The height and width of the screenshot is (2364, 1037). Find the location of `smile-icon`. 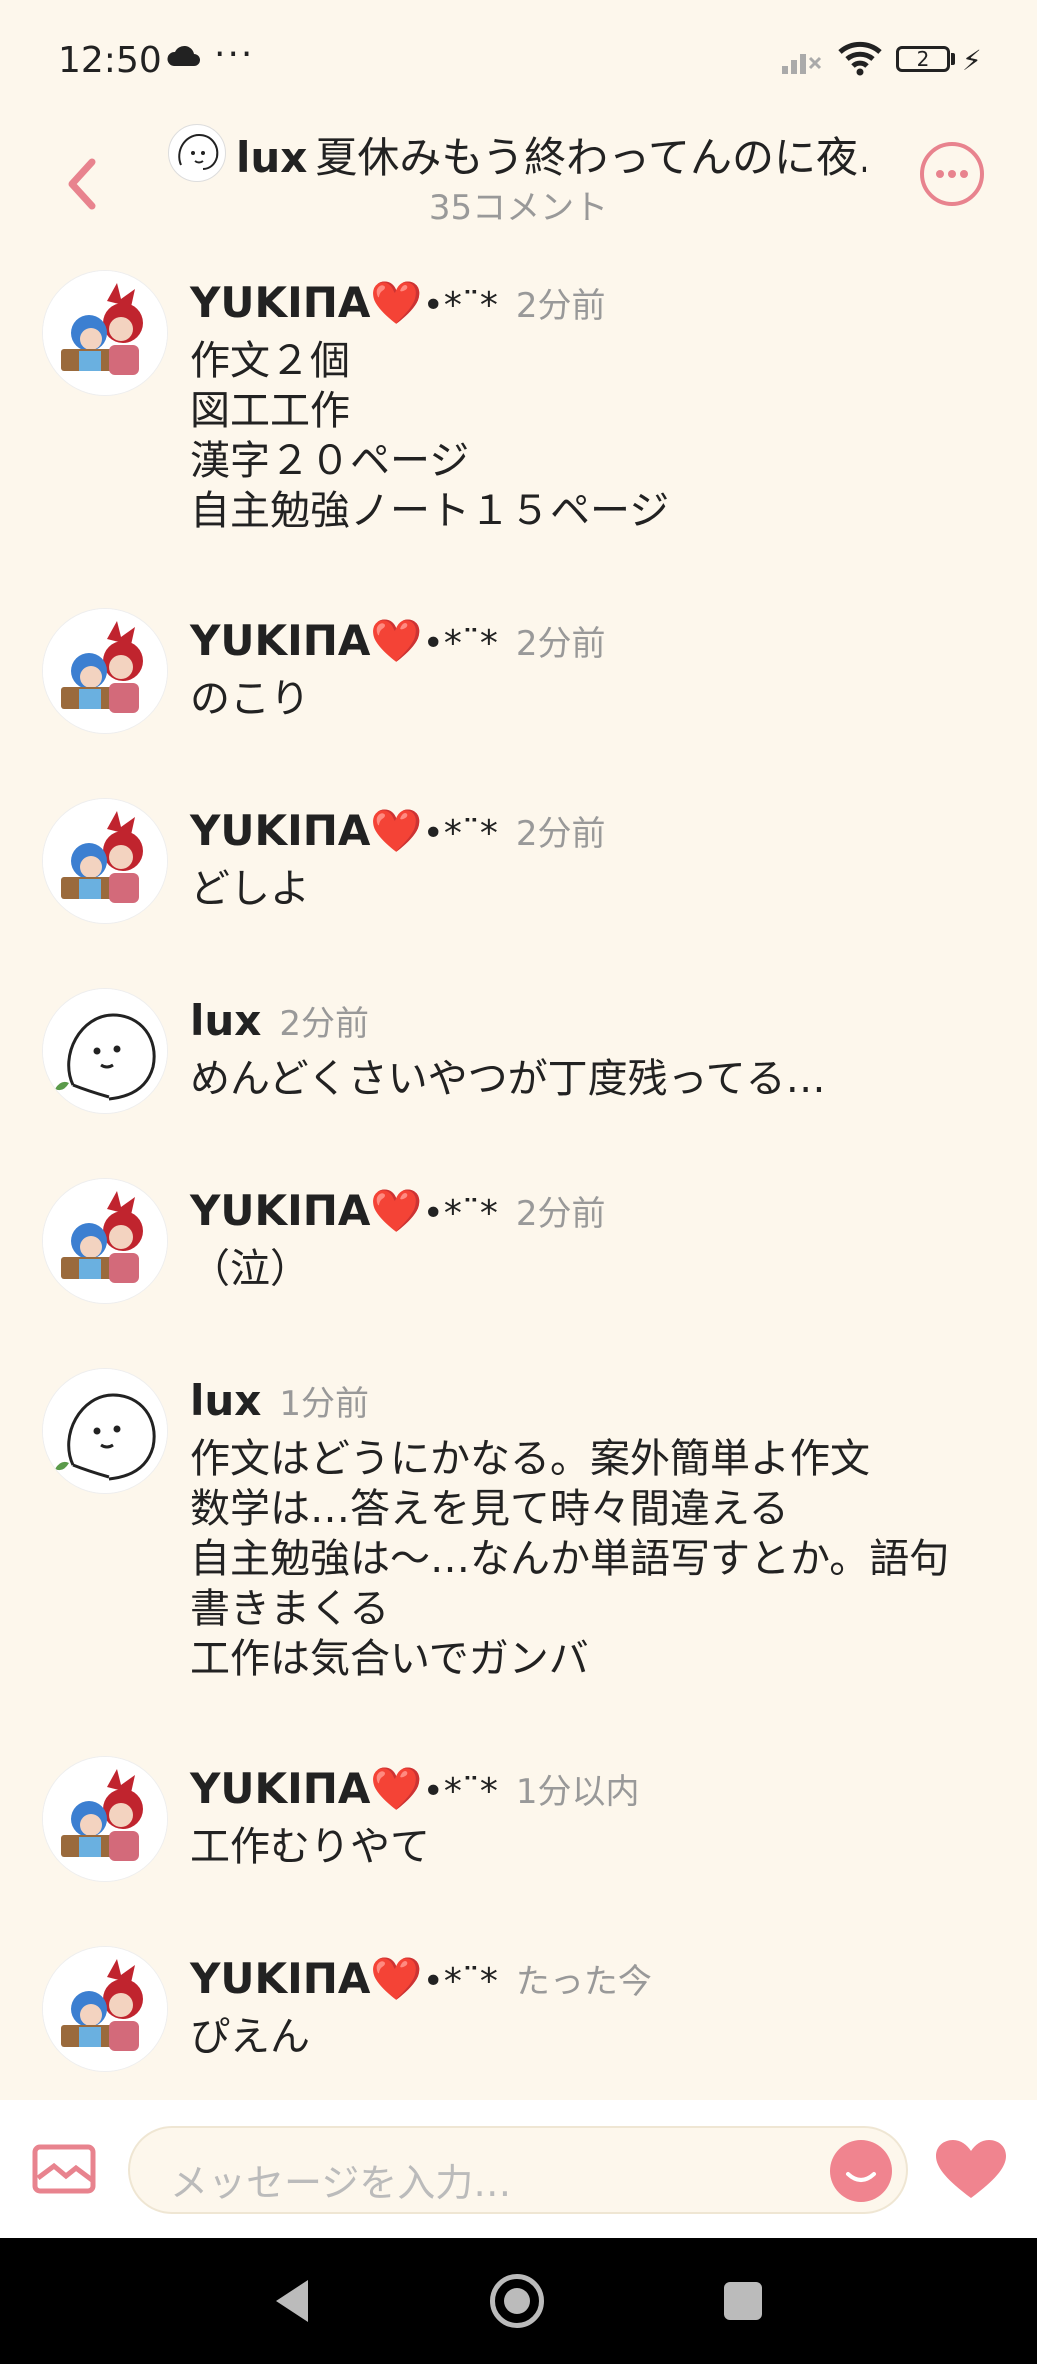

smile-icon is located at coordinates (861, 2177).